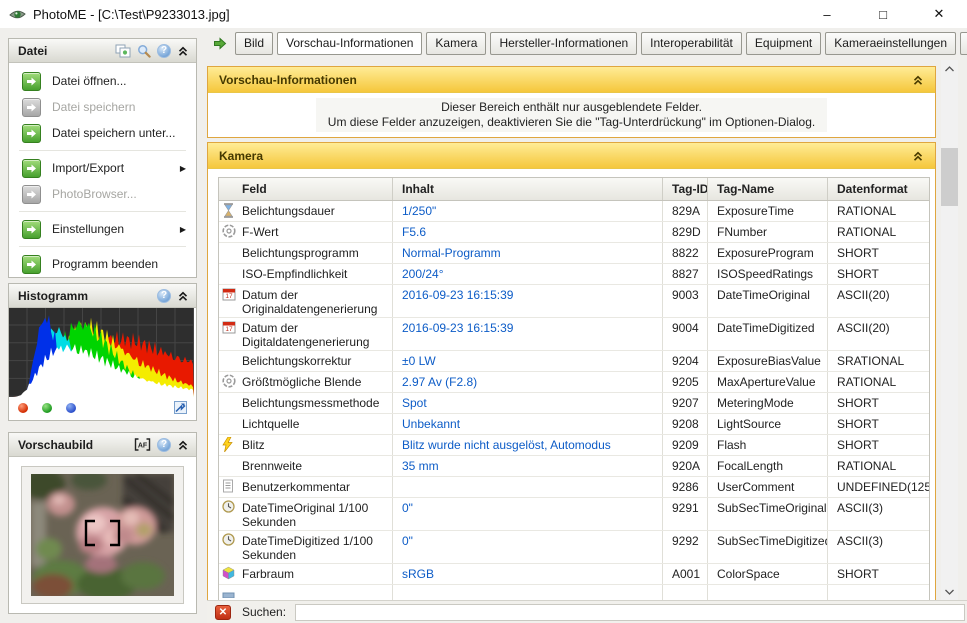 This screenshot has height=623, width=967. Describe the element at coordinates (768, 189) in the screenshot. I see `column-header-tag-name: Tag-Name` at that location.